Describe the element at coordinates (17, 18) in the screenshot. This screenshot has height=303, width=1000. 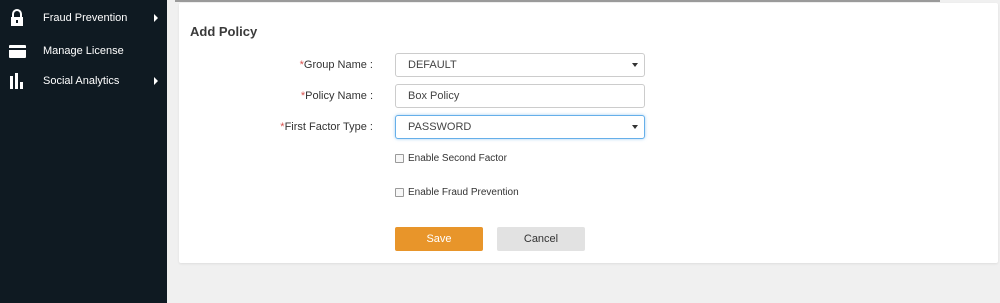
I see `lock-icon` at that location.